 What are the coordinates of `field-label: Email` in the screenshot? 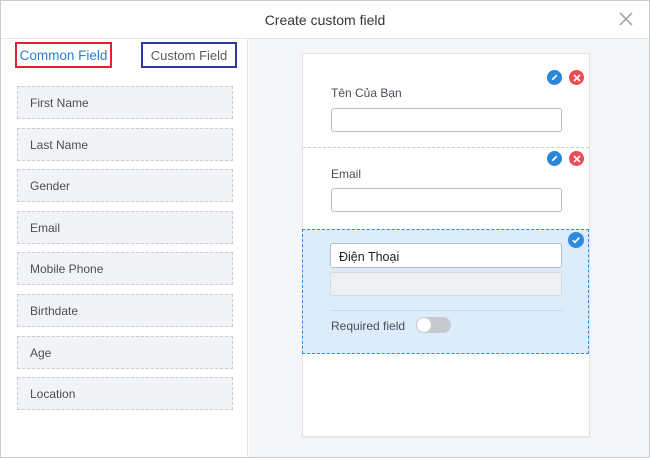 It's located at (346, 174).